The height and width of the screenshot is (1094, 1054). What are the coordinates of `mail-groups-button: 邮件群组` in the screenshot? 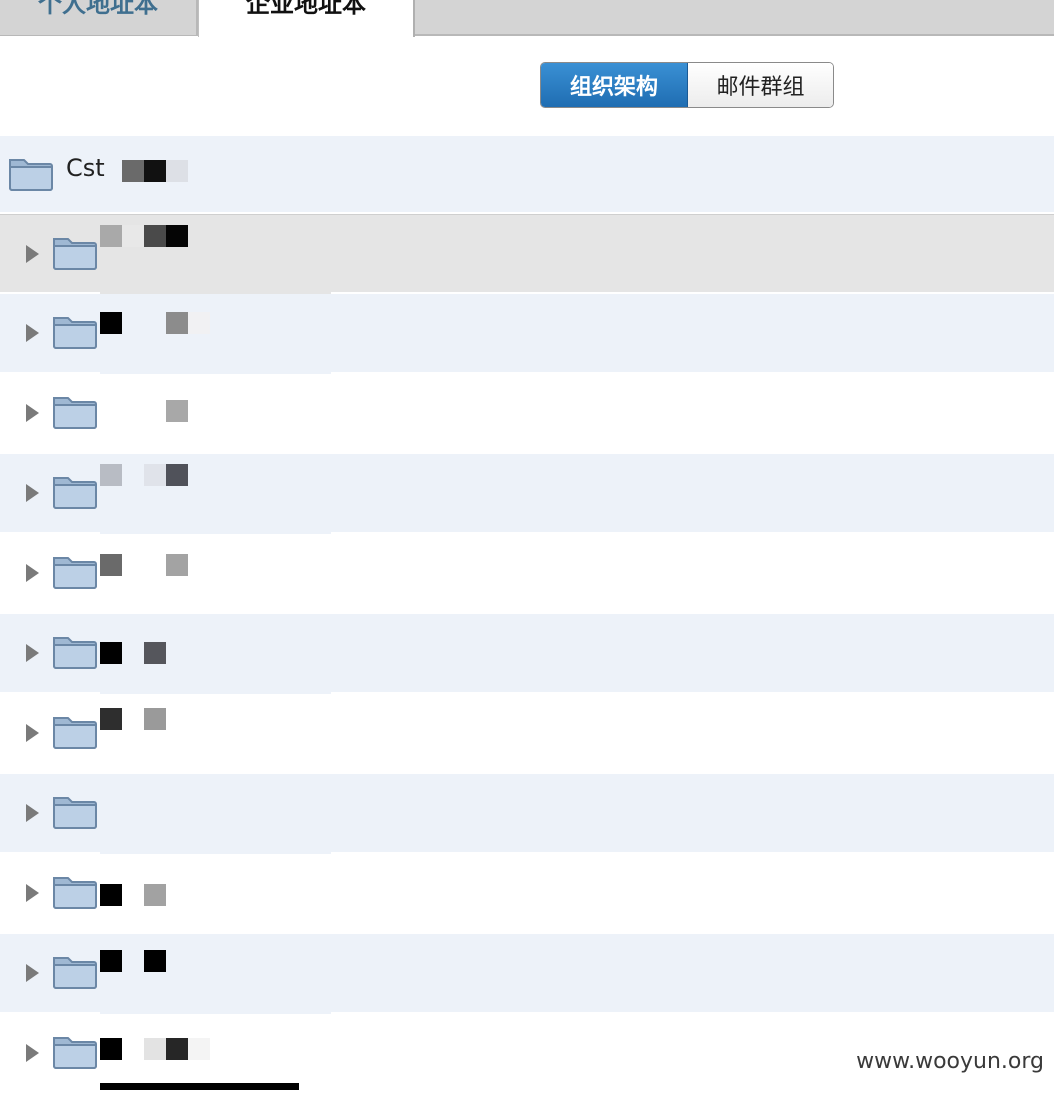 It's located at (760, 85).